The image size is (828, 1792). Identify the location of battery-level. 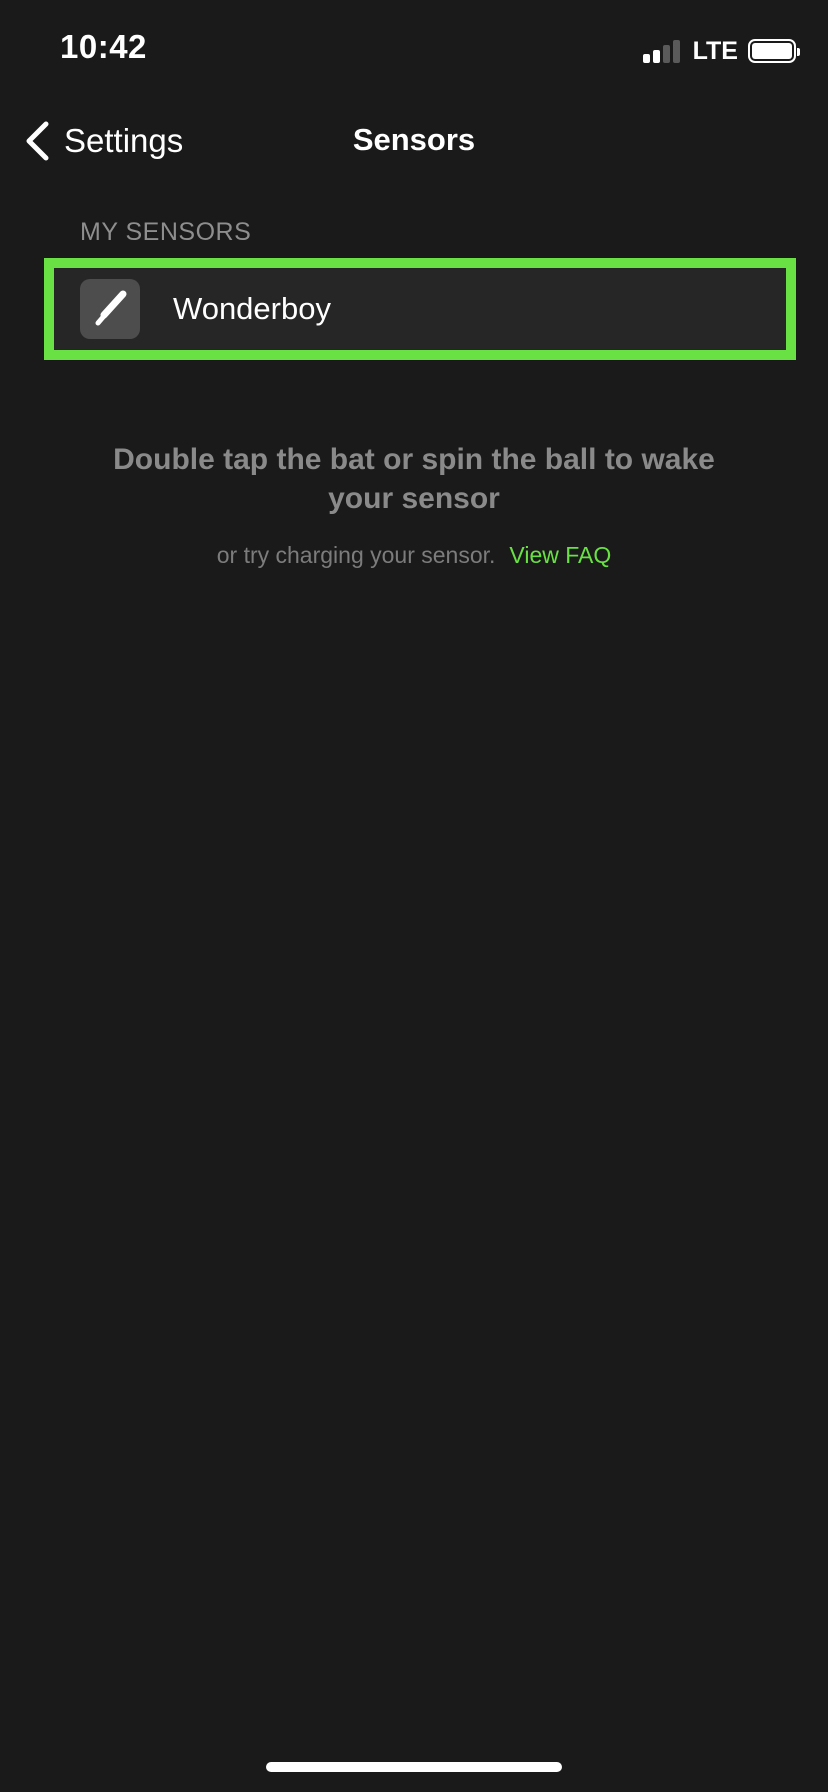
(772, 51).